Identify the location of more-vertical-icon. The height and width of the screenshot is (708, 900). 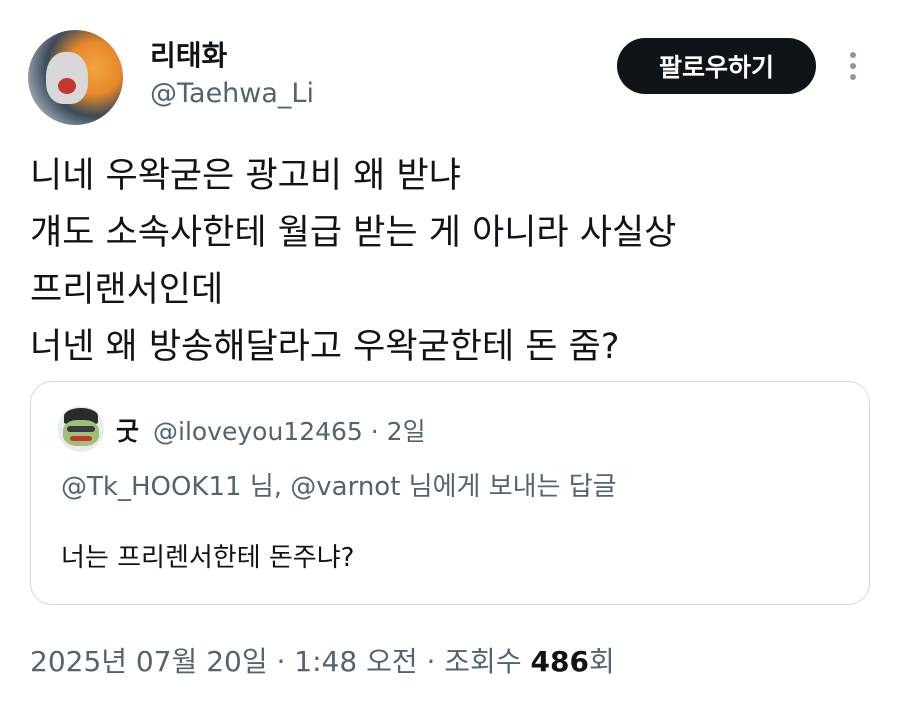
(853, 66).